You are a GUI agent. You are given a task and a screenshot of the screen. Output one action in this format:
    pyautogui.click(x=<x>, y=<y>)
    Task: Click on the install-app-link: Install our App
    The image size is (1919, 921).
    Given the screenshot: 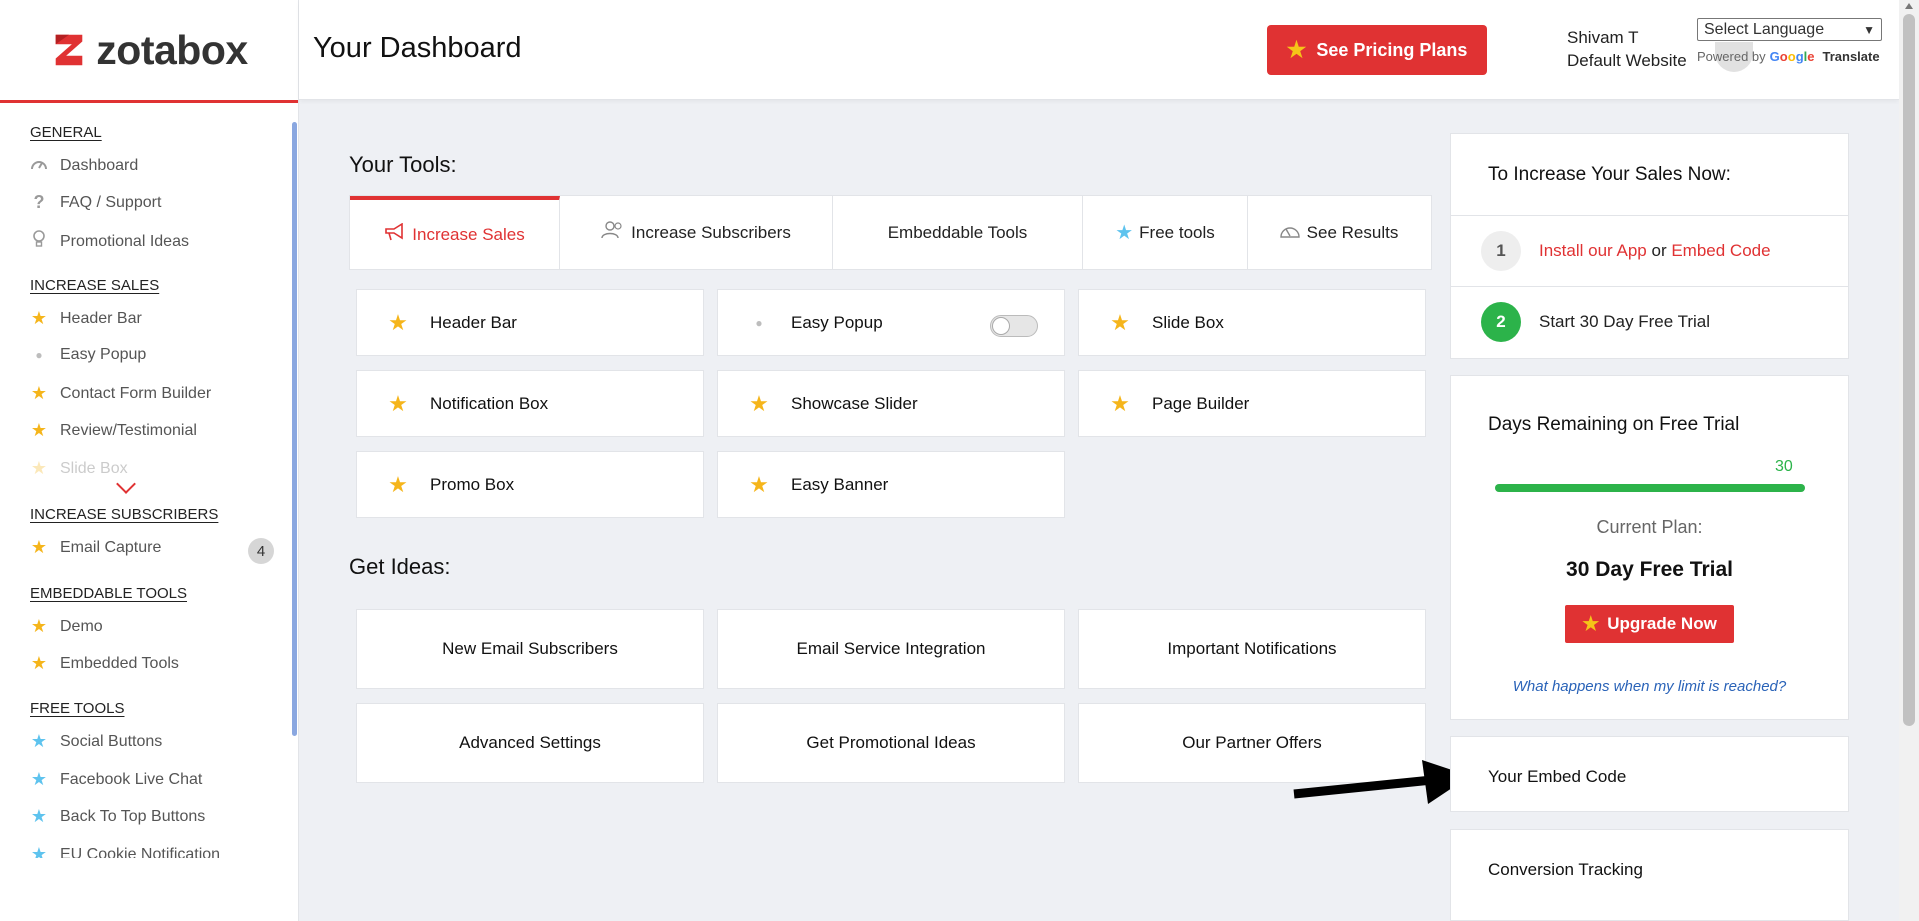 What is the action you would take?
    pyautogui.click(x=1593, y=250)
    